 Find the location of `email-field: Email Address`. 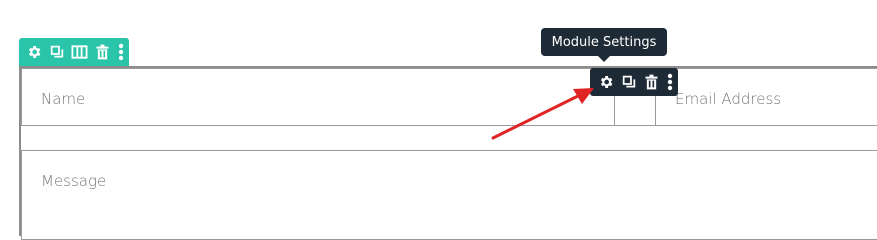

email-field: Email Address is located at coordinates (766, 97).